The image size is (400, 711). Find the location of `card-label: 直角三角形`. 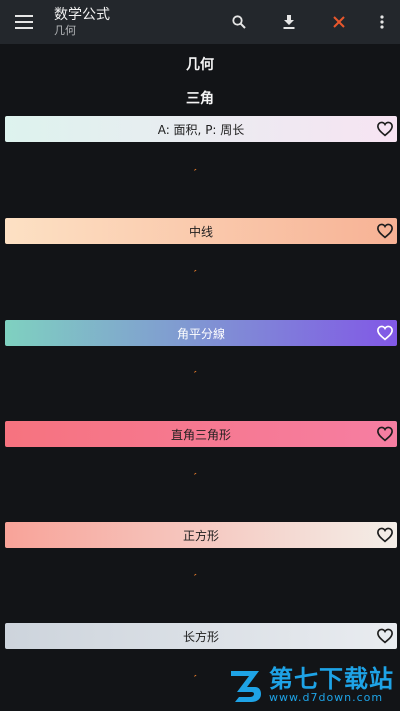

card-label: 直角三角形 is located at coordinates (200, 434).